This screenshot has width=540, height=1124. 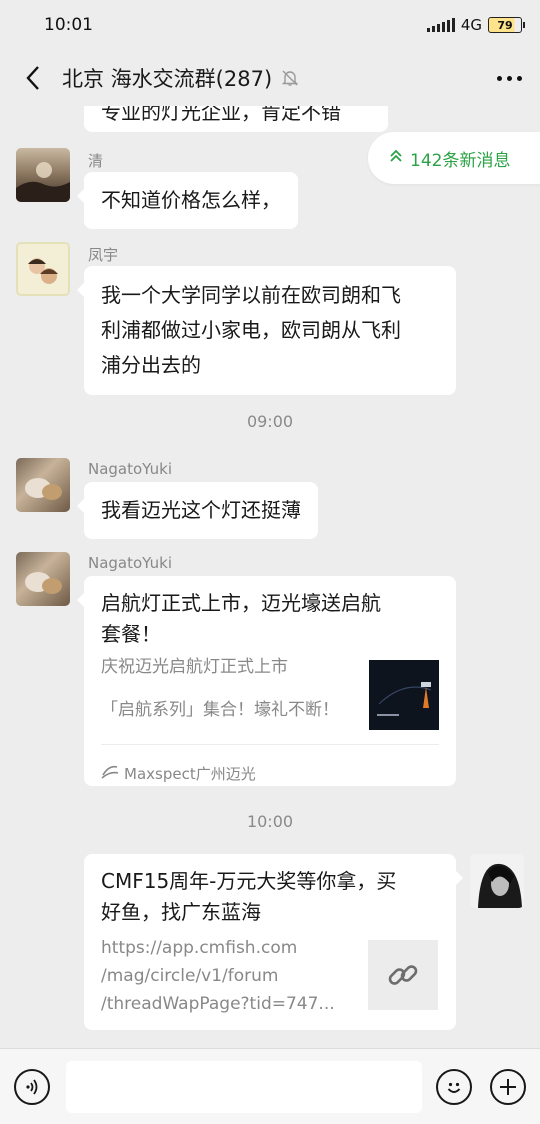 I want to click on message-text: 我看迈光这个灯还挺薄, so click(x=201, y=510).